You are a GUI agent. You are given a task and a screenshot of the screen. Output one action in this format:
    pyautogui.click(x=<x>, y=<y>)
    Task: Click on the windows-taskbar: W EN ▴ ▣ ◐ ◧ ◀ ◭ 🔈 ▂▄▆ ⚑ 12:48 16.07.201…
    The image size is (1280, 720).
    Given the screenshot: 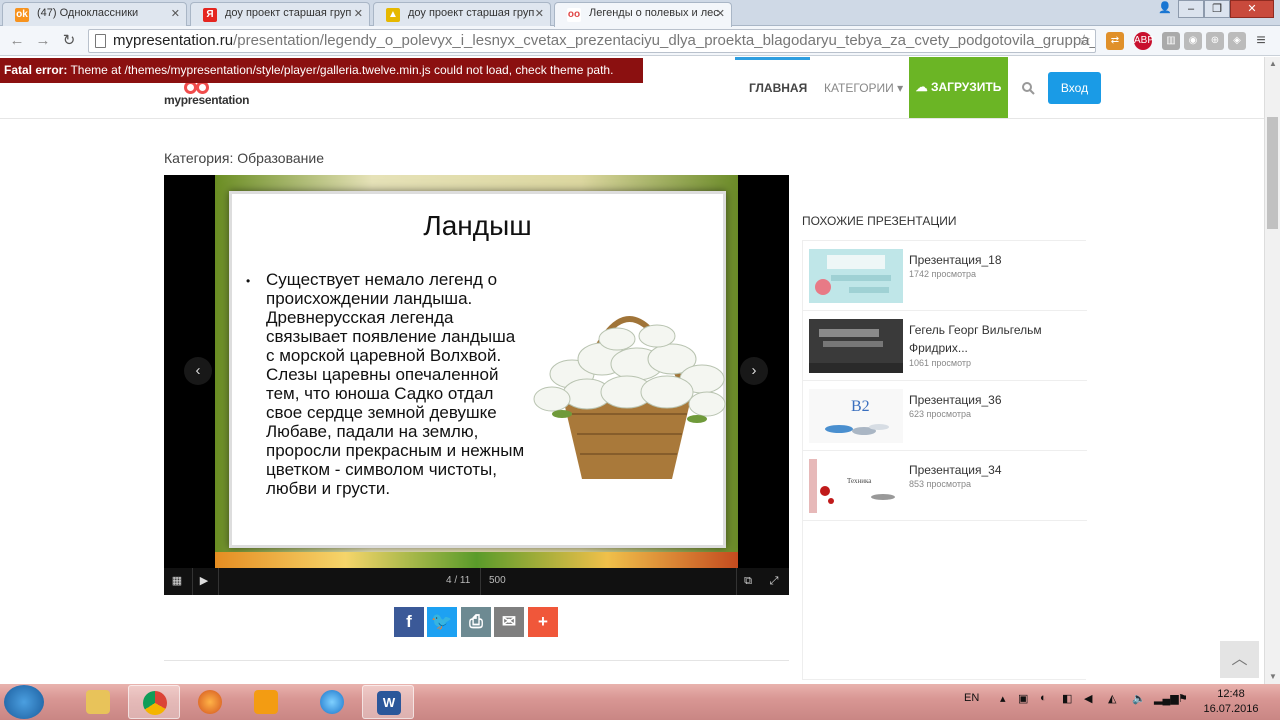 What is the action you would take?
    pyautogui.click(x=640, y=702)
    